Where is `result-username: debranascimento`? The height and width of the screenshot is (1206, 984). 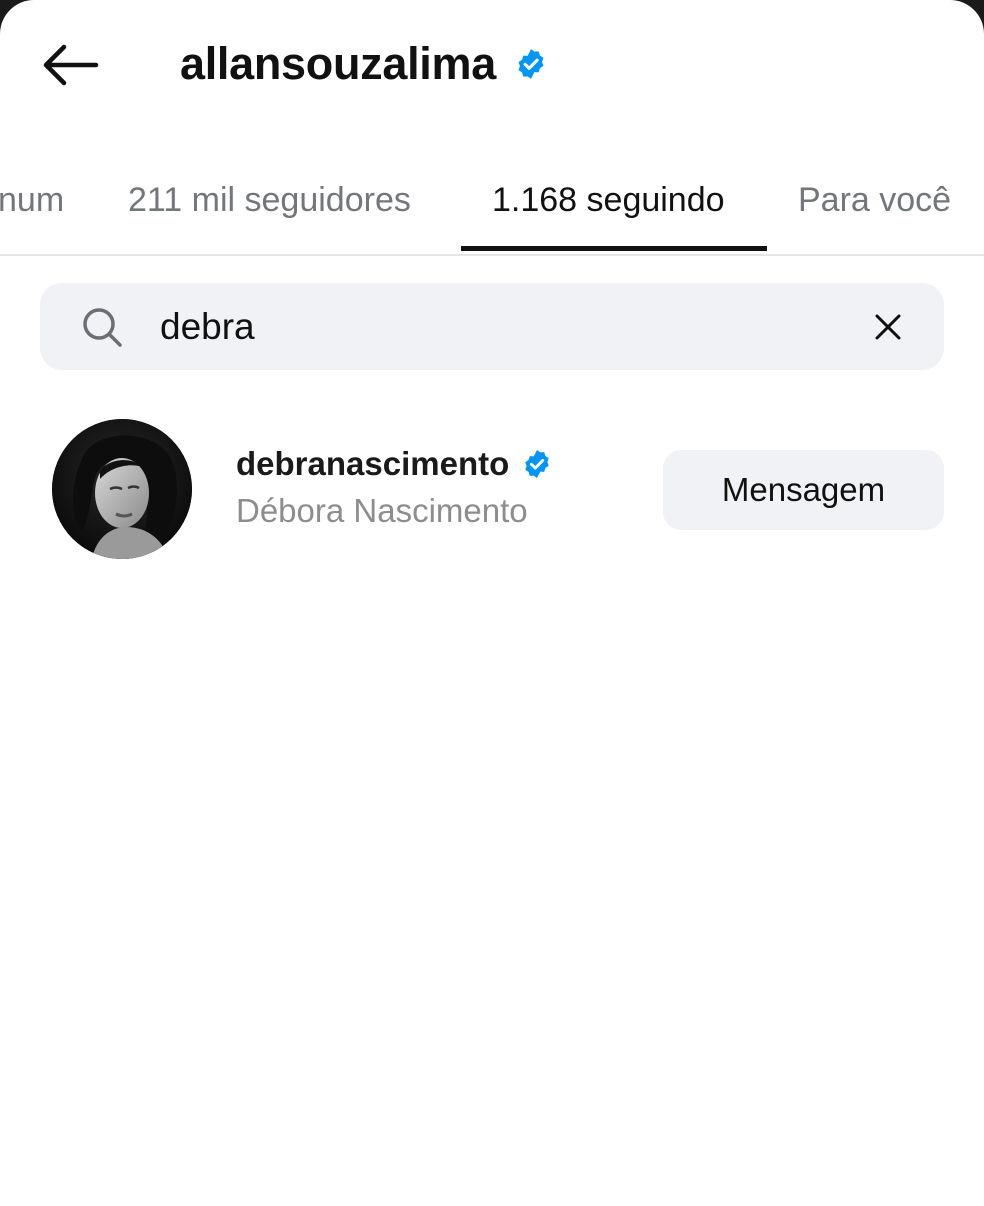 result-username: debranascimento is located at coordinates (372, 464).